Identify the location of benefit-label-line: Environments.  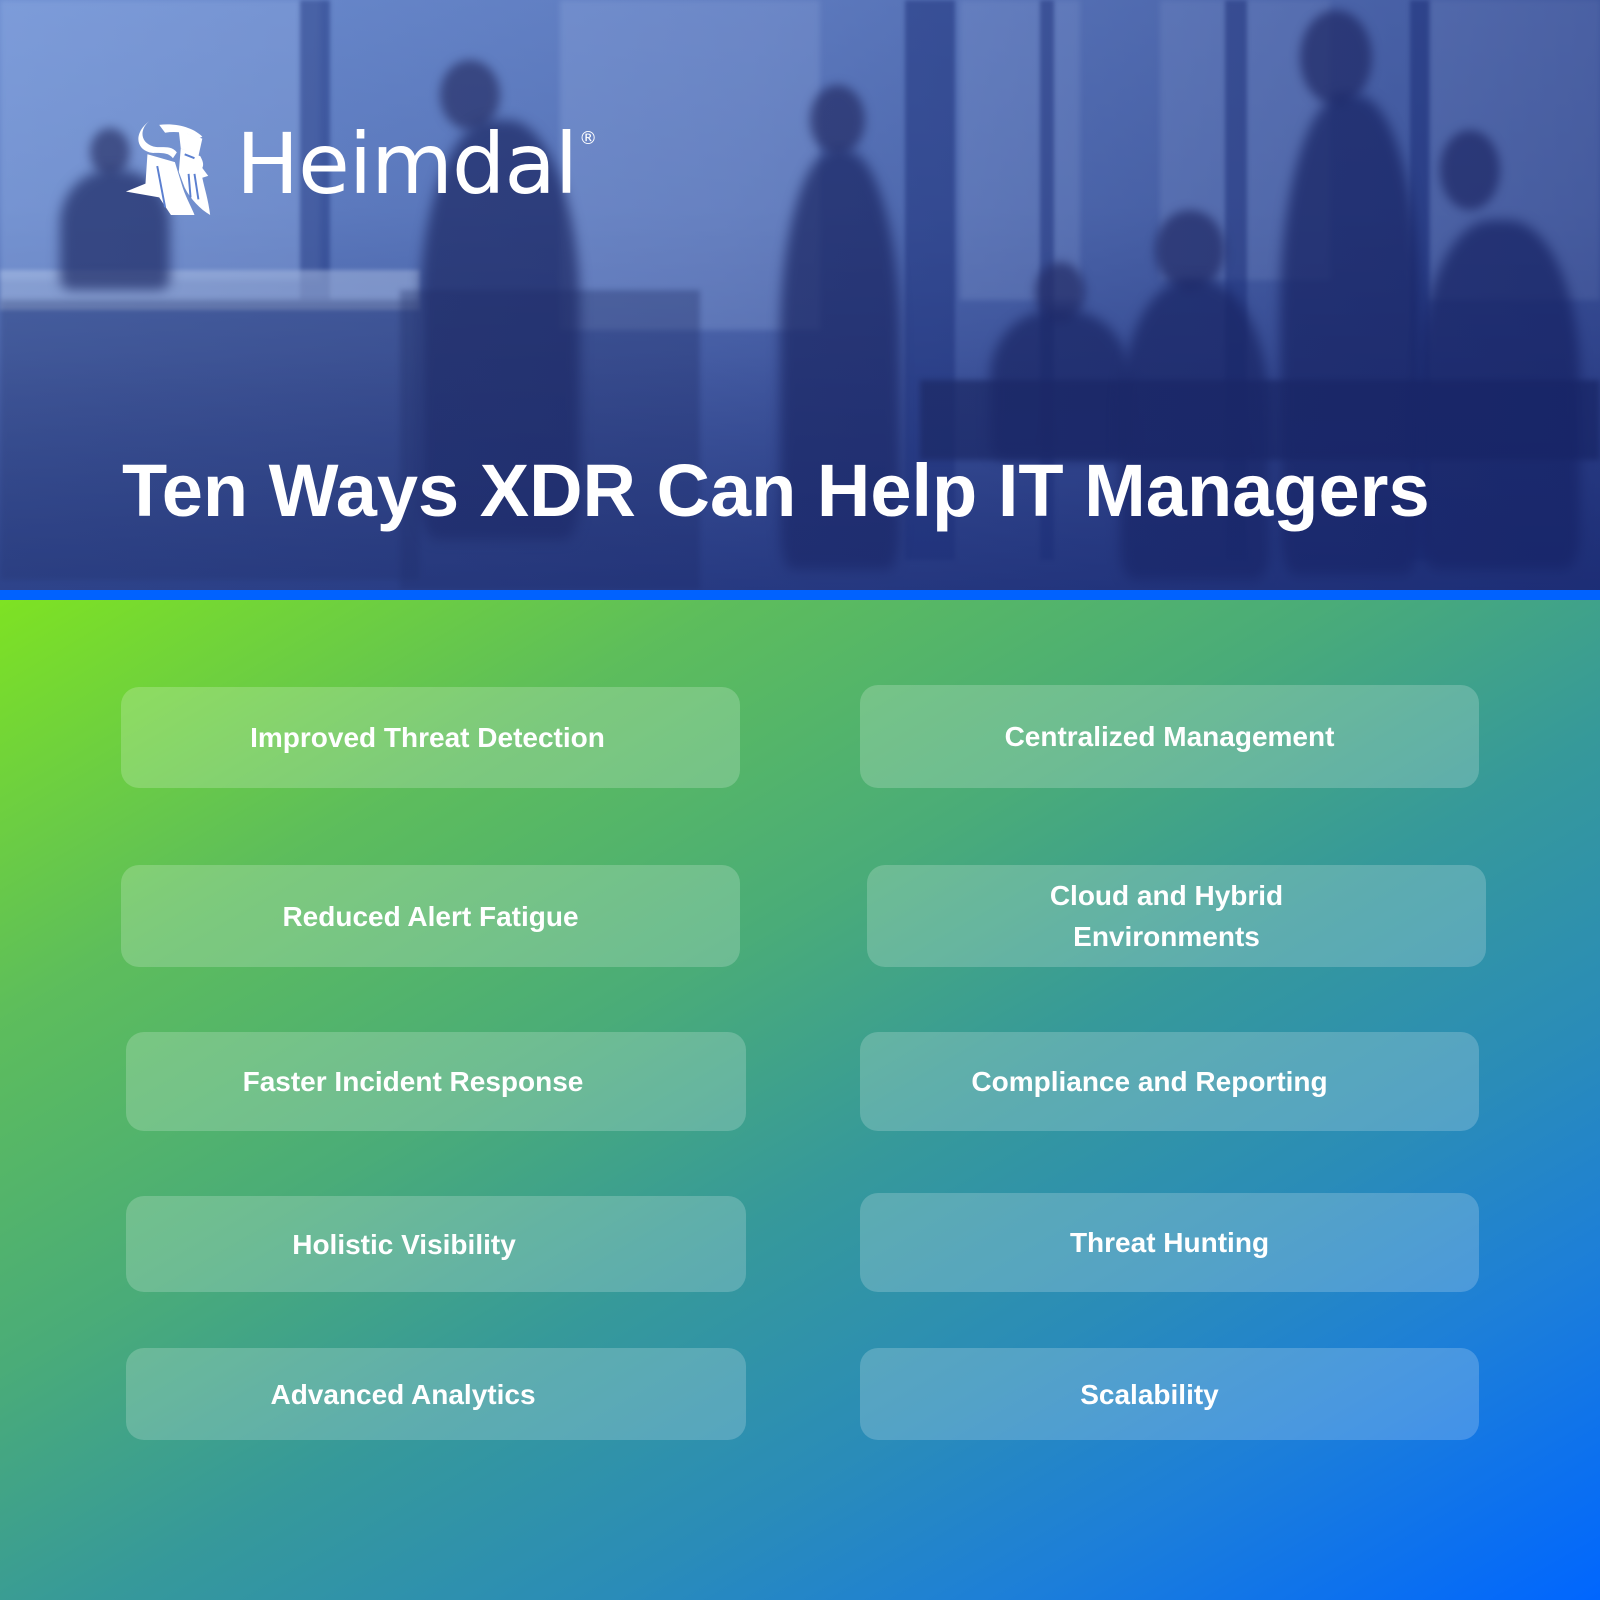
(1166, 936).